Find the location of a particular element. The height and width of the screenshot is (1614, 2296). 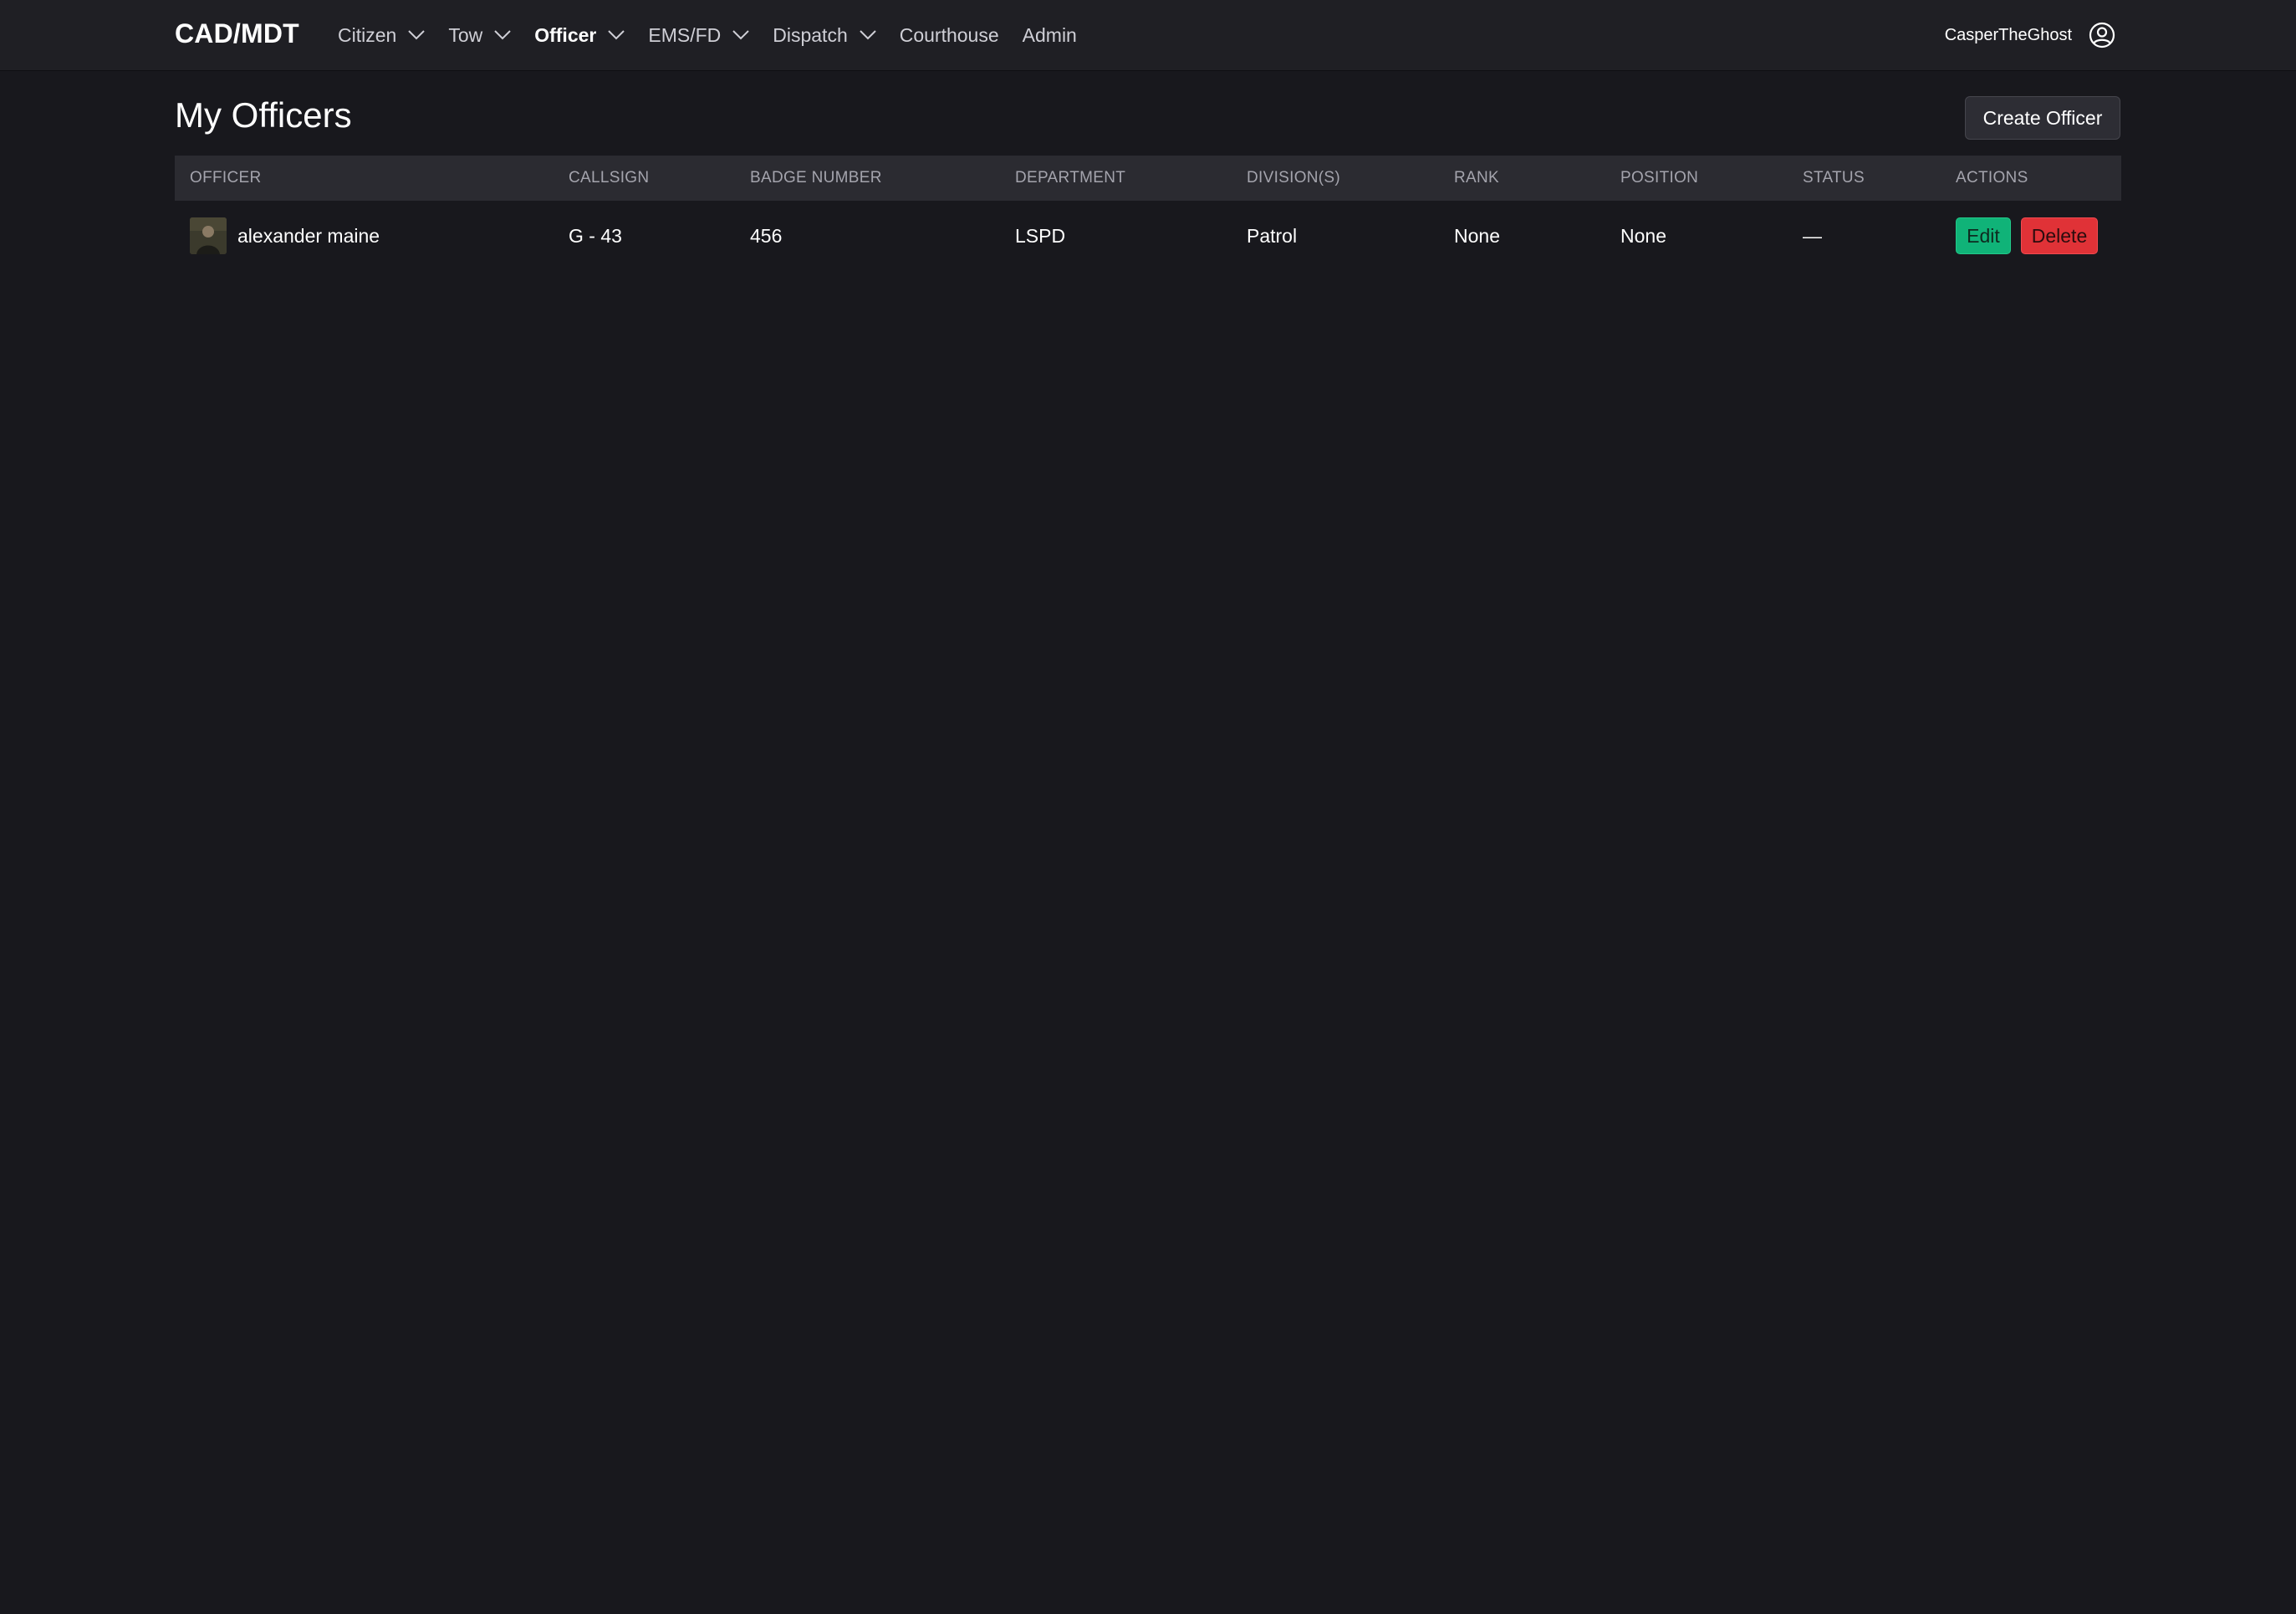

officer-cell: alexander maine is located at coordinates (372, 236).